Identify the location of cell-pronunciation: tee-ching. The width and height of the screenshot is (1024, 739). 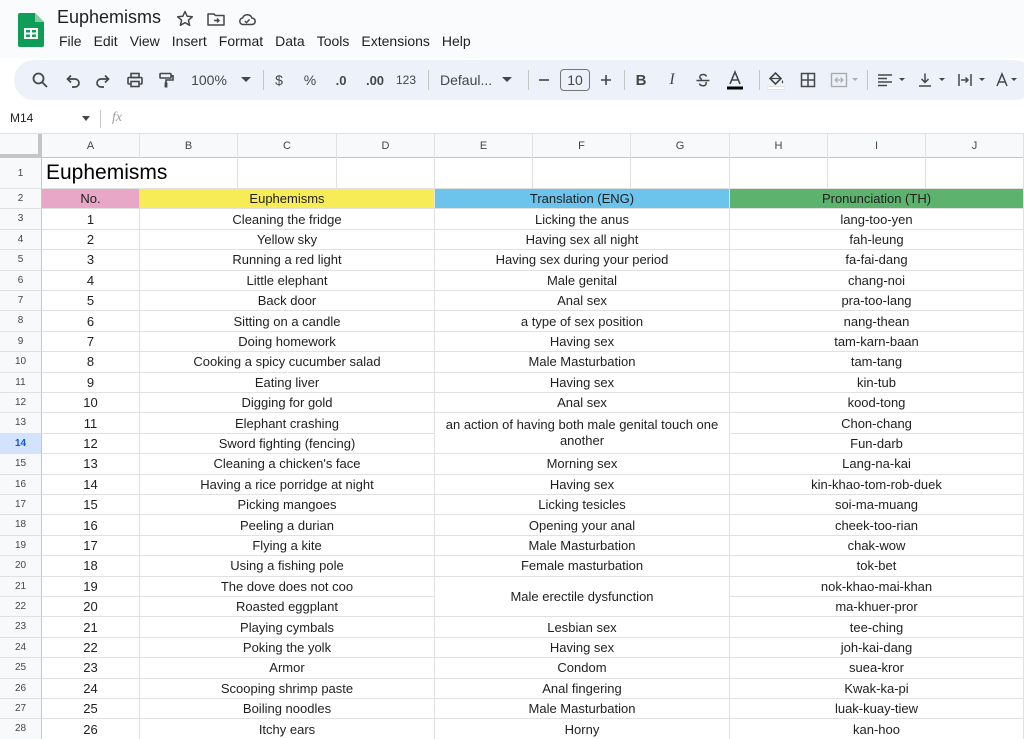
(877, 627).